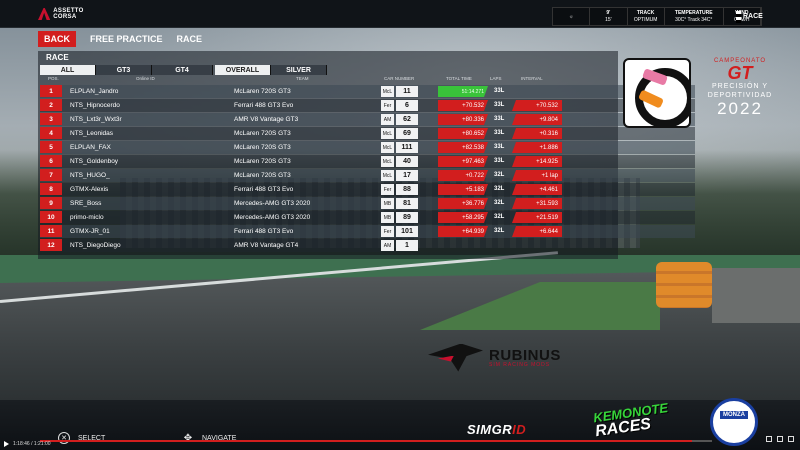 This screenshot has width=800, height=450. Describe the element at coordinates (740, 108) in the screenshot. I see `championship-year: 2022` at that location.